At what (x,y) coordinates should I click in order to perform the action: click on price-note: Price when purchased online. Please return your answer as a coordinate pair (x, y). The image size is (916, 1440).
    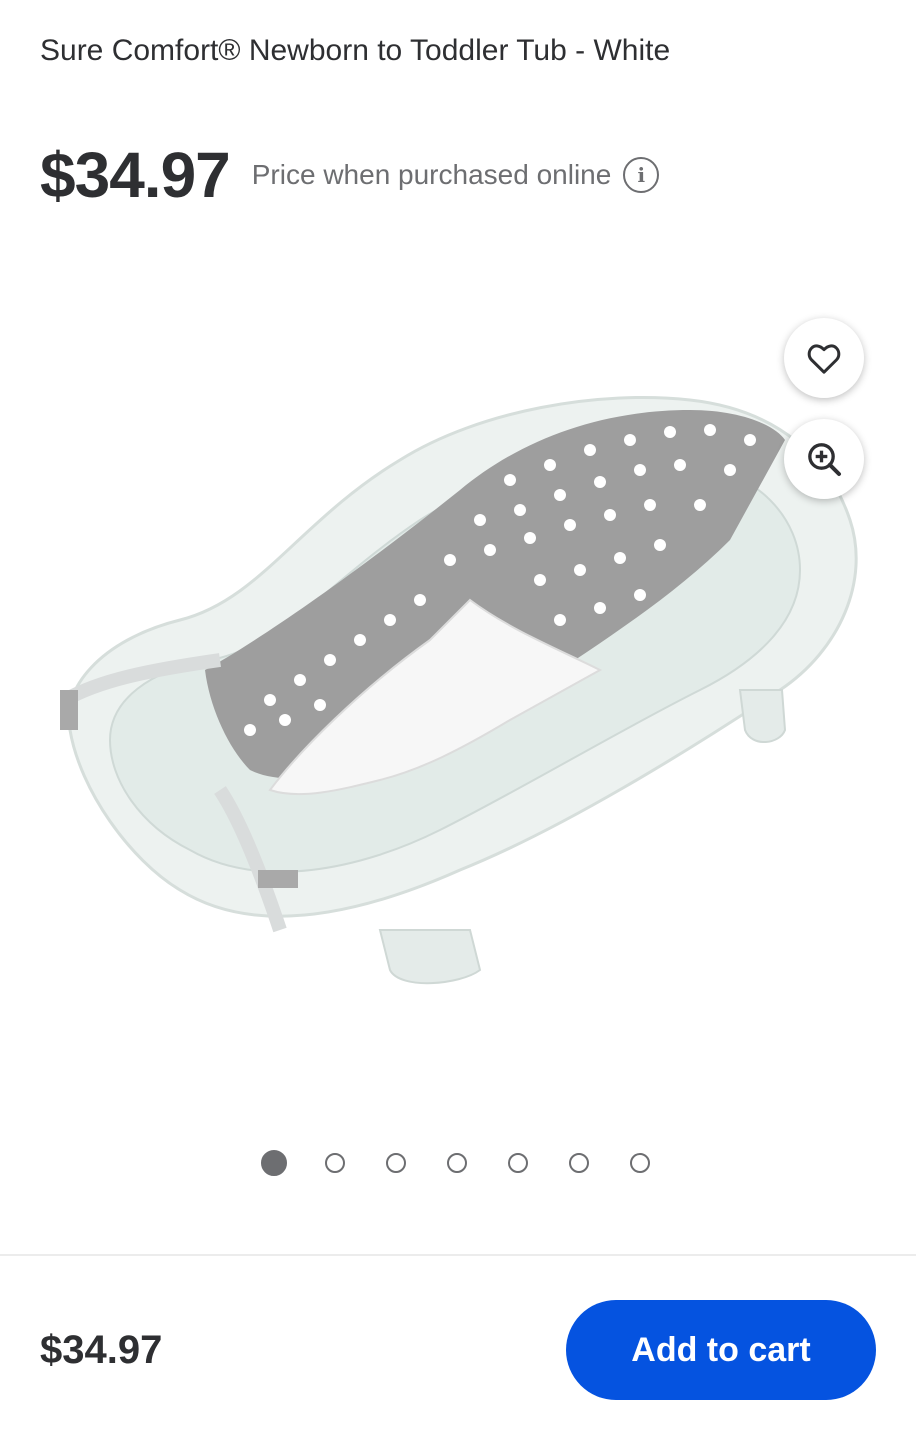
    Looking at the image, I should click on (431, 174).